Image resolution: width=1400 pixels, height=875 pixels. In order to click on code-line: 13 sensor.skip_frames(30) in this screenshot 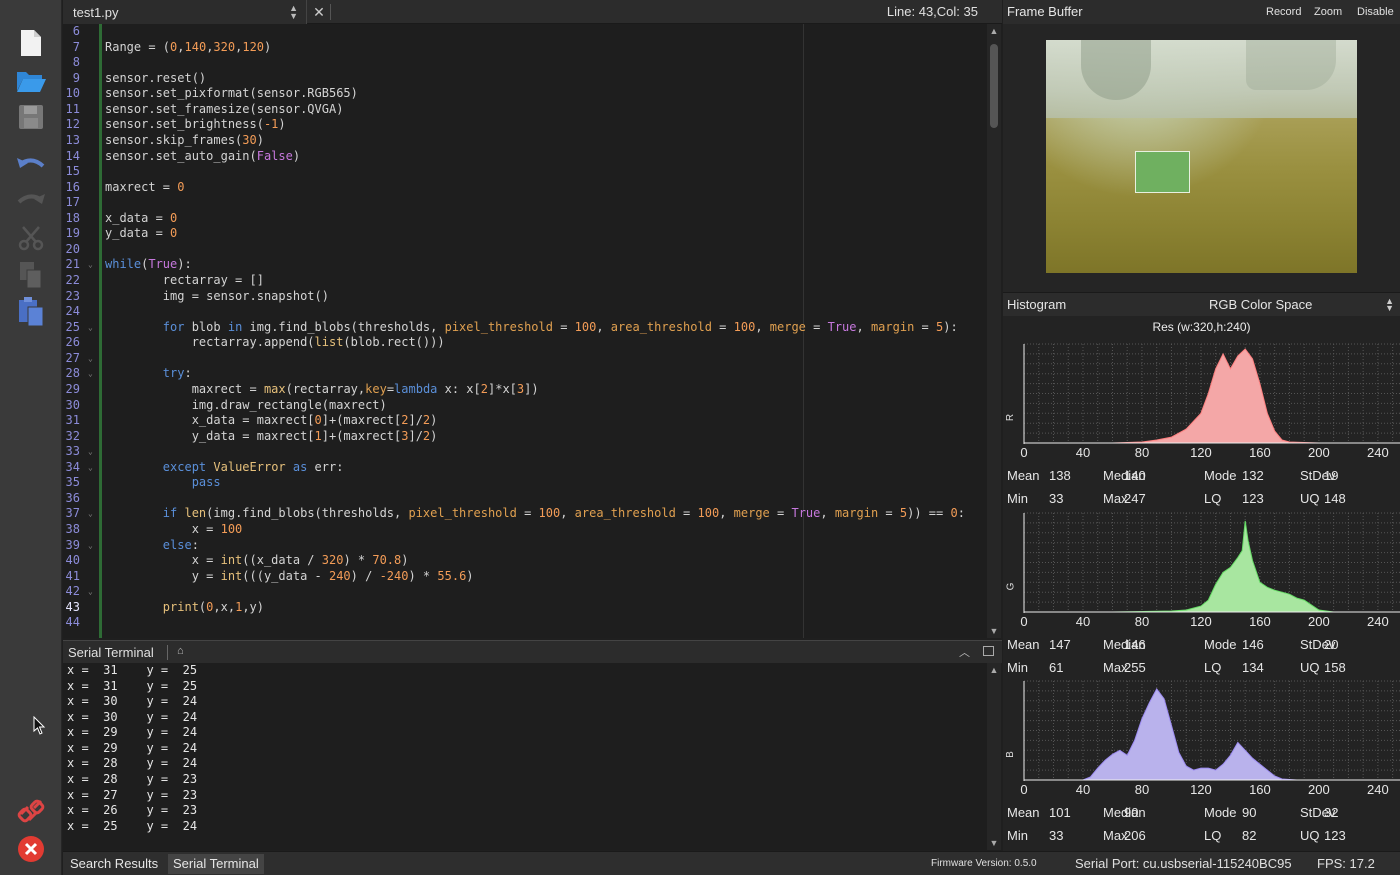, I will do `click(525, 141)`.